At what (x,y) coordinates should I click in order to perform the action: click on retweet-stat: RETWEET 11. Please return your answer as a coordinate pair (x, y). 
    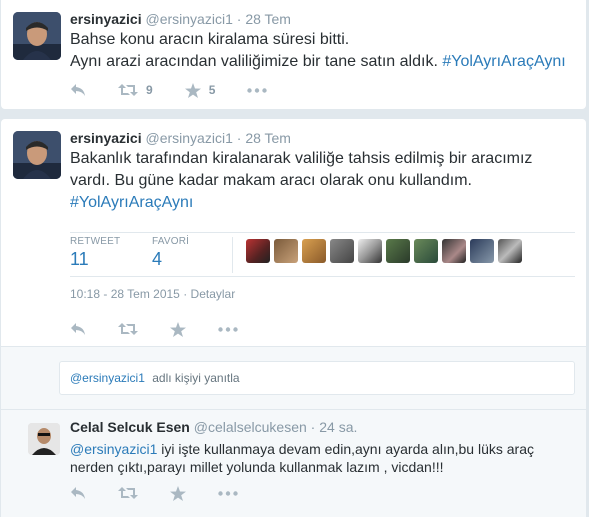
    Looking at the image, I should click on (95, 253).